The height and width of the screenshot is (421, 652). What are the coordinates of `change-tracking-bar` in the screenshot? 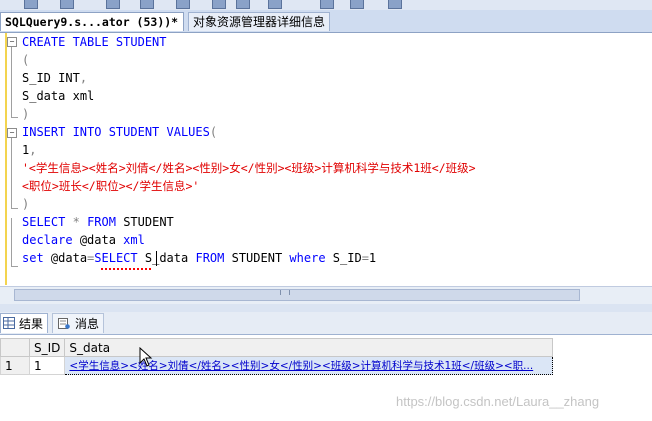 It's located at (6, 159).